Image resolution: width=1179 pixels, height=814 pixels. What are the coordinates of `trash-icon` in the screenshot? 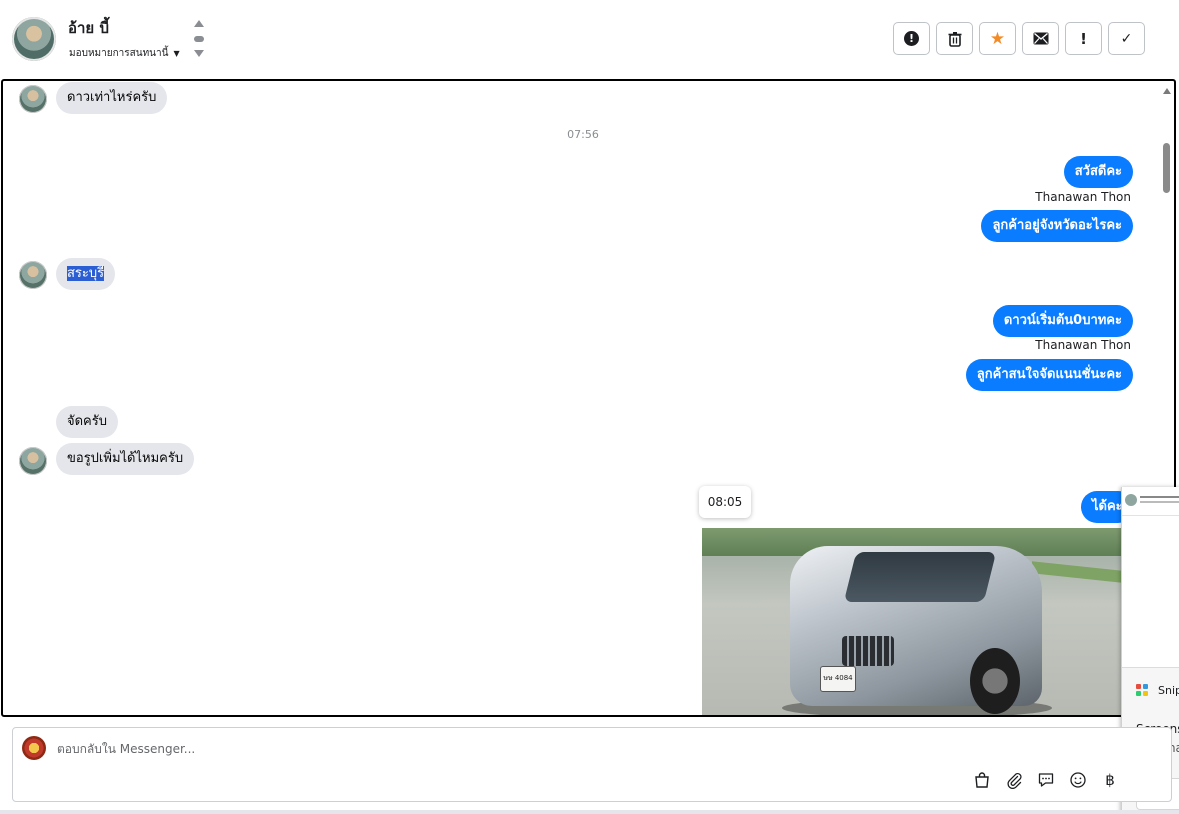 It's located at (954, 39).